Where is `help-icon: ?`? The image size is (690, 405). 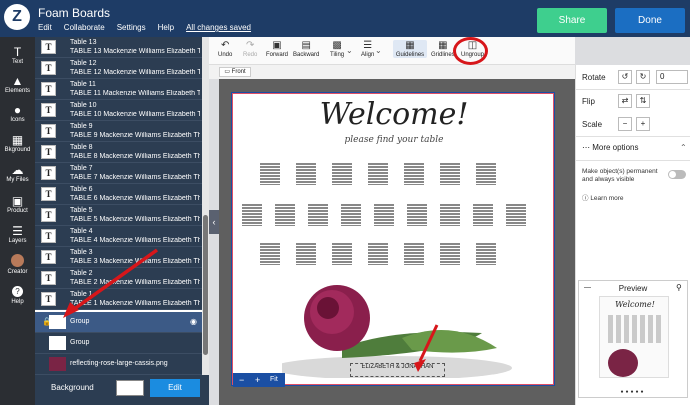
help-icon: ? is located at coordinates (17, 291).